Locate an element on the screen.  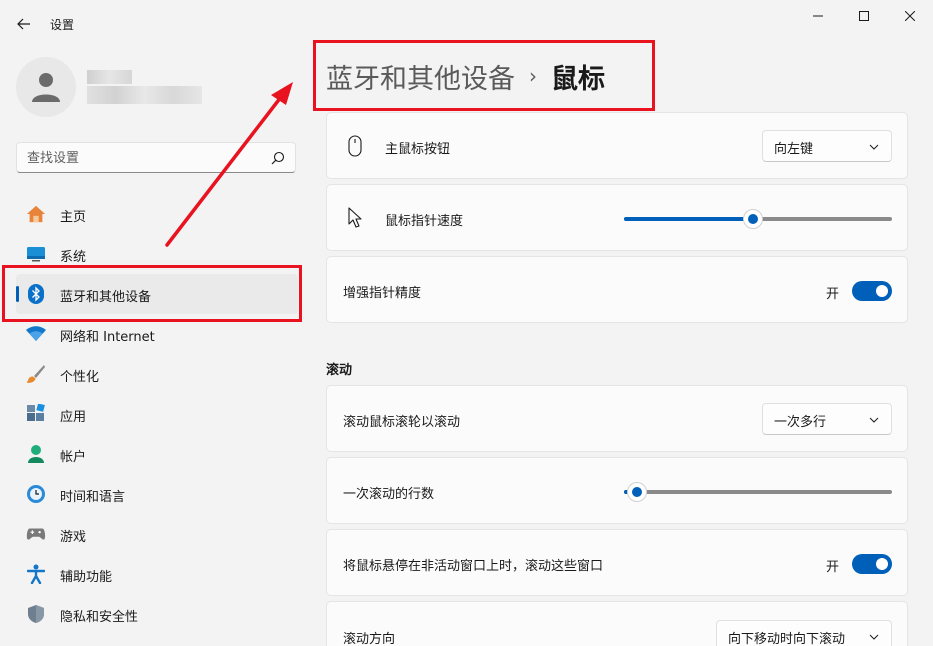
user-icon is located at coordinates (46, 87).